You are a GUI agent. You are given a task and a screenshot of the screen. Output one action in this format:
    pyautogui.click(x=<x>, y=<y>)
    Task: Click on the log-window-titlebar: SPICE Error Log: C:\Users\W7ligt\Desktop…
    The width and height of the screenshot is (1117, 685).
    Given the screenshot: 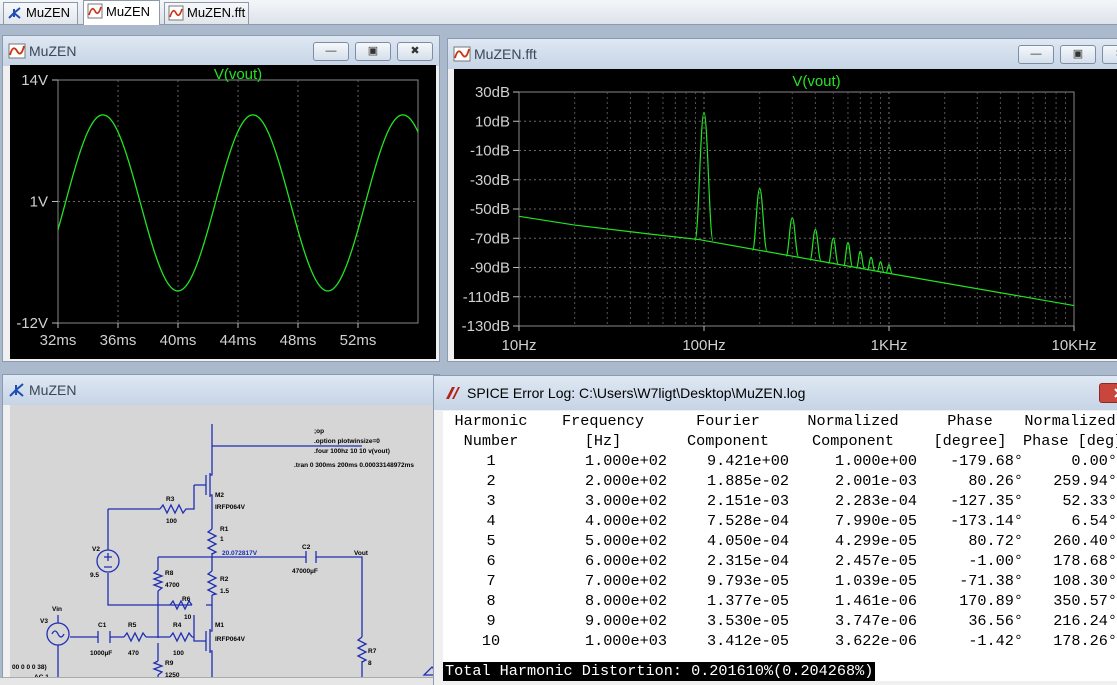 What is the action you would take?
    pyautogui.click(x=775, y=393)
    